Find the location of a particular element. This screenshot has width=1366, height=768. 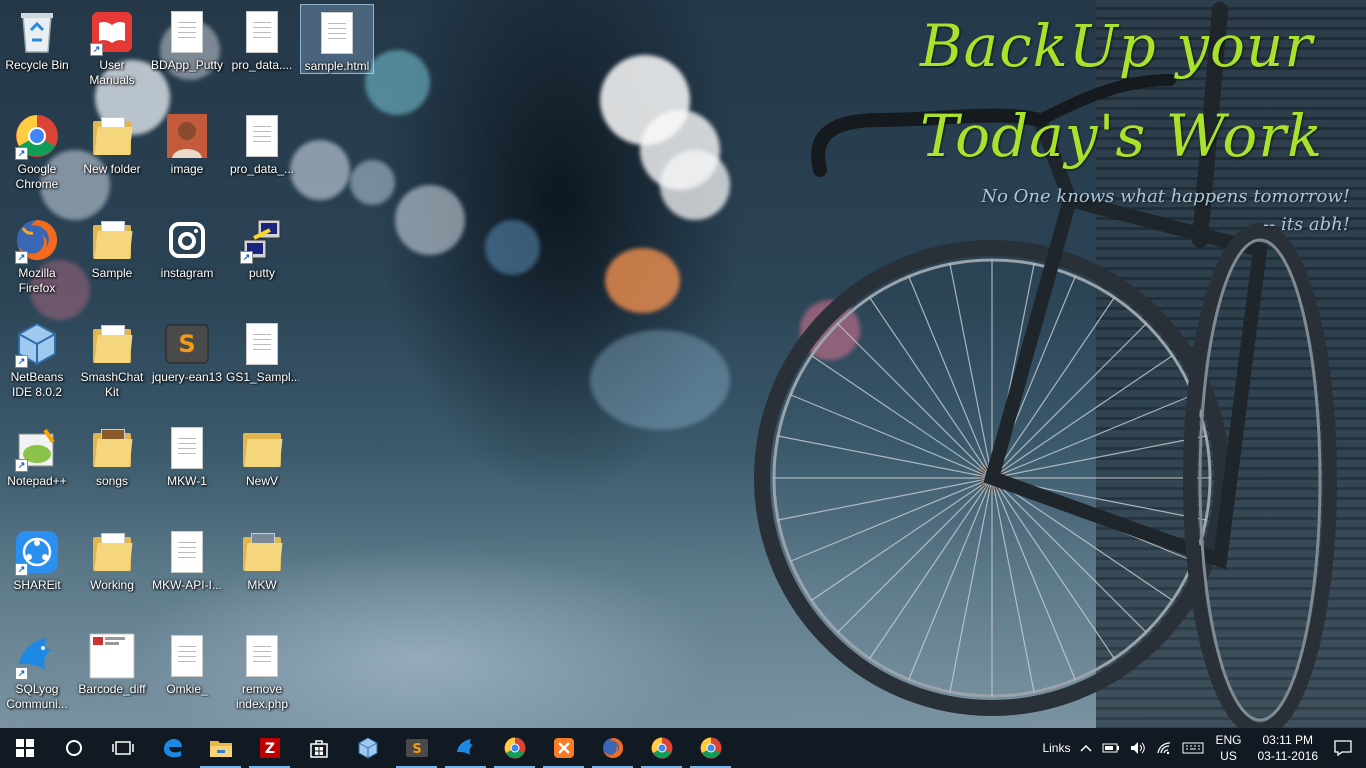

desktop-icon-jquery-ean13: S jquery-ean13 is located at coordinates (187, 366).